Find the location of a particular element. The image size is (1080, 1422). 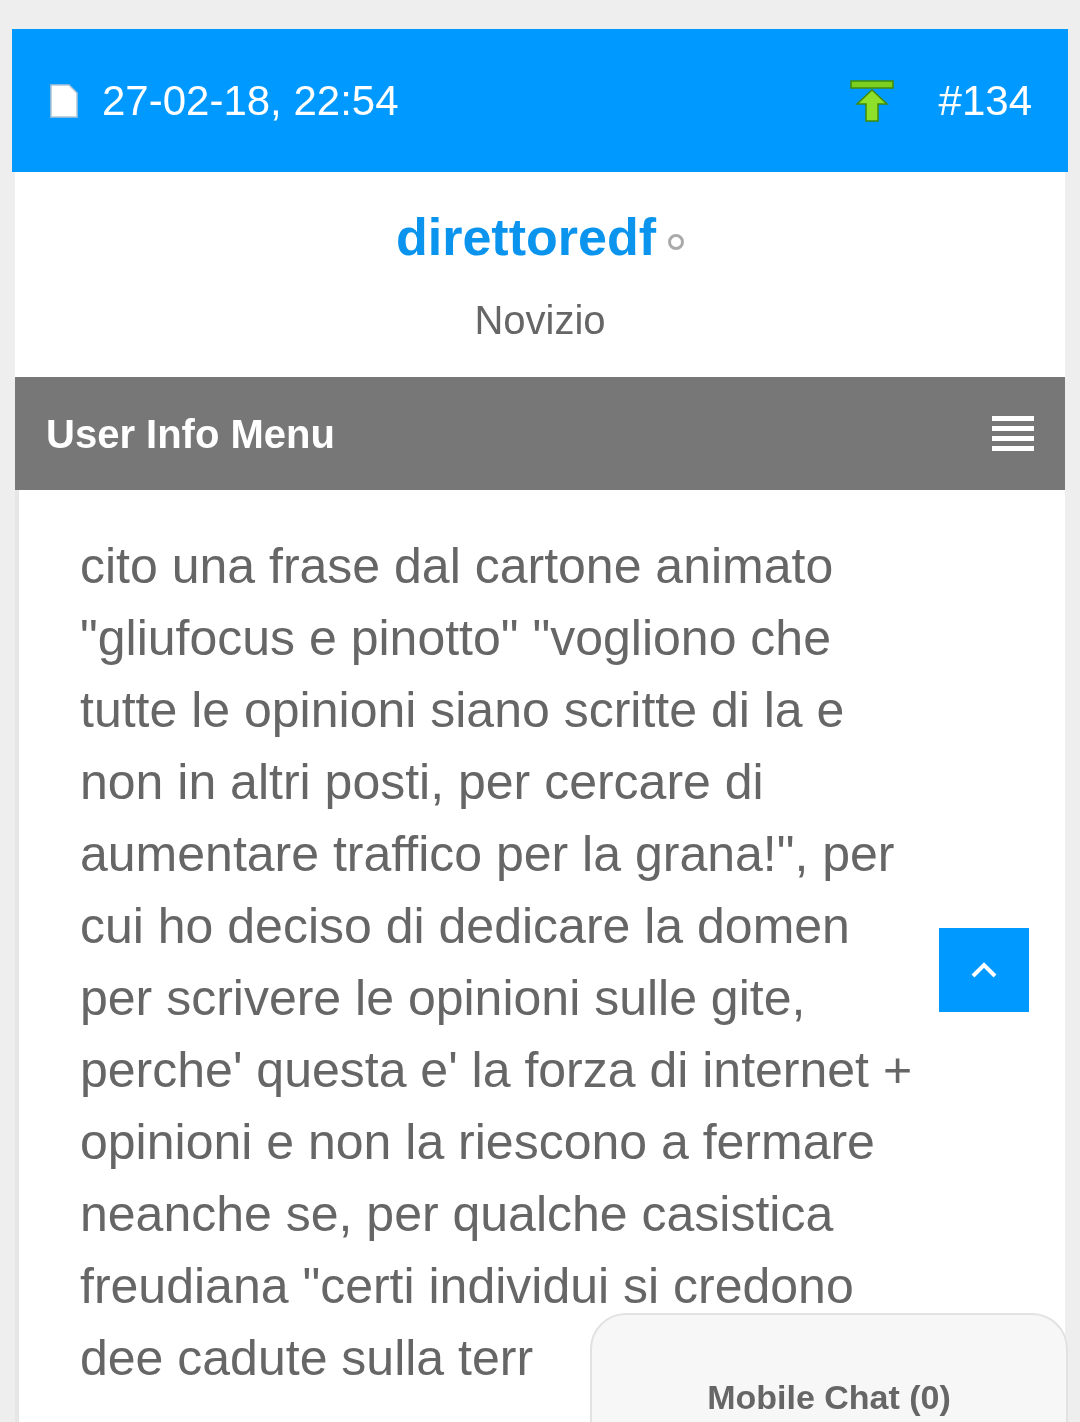

user-rank: Novizio is located at coordinates (540, 320).